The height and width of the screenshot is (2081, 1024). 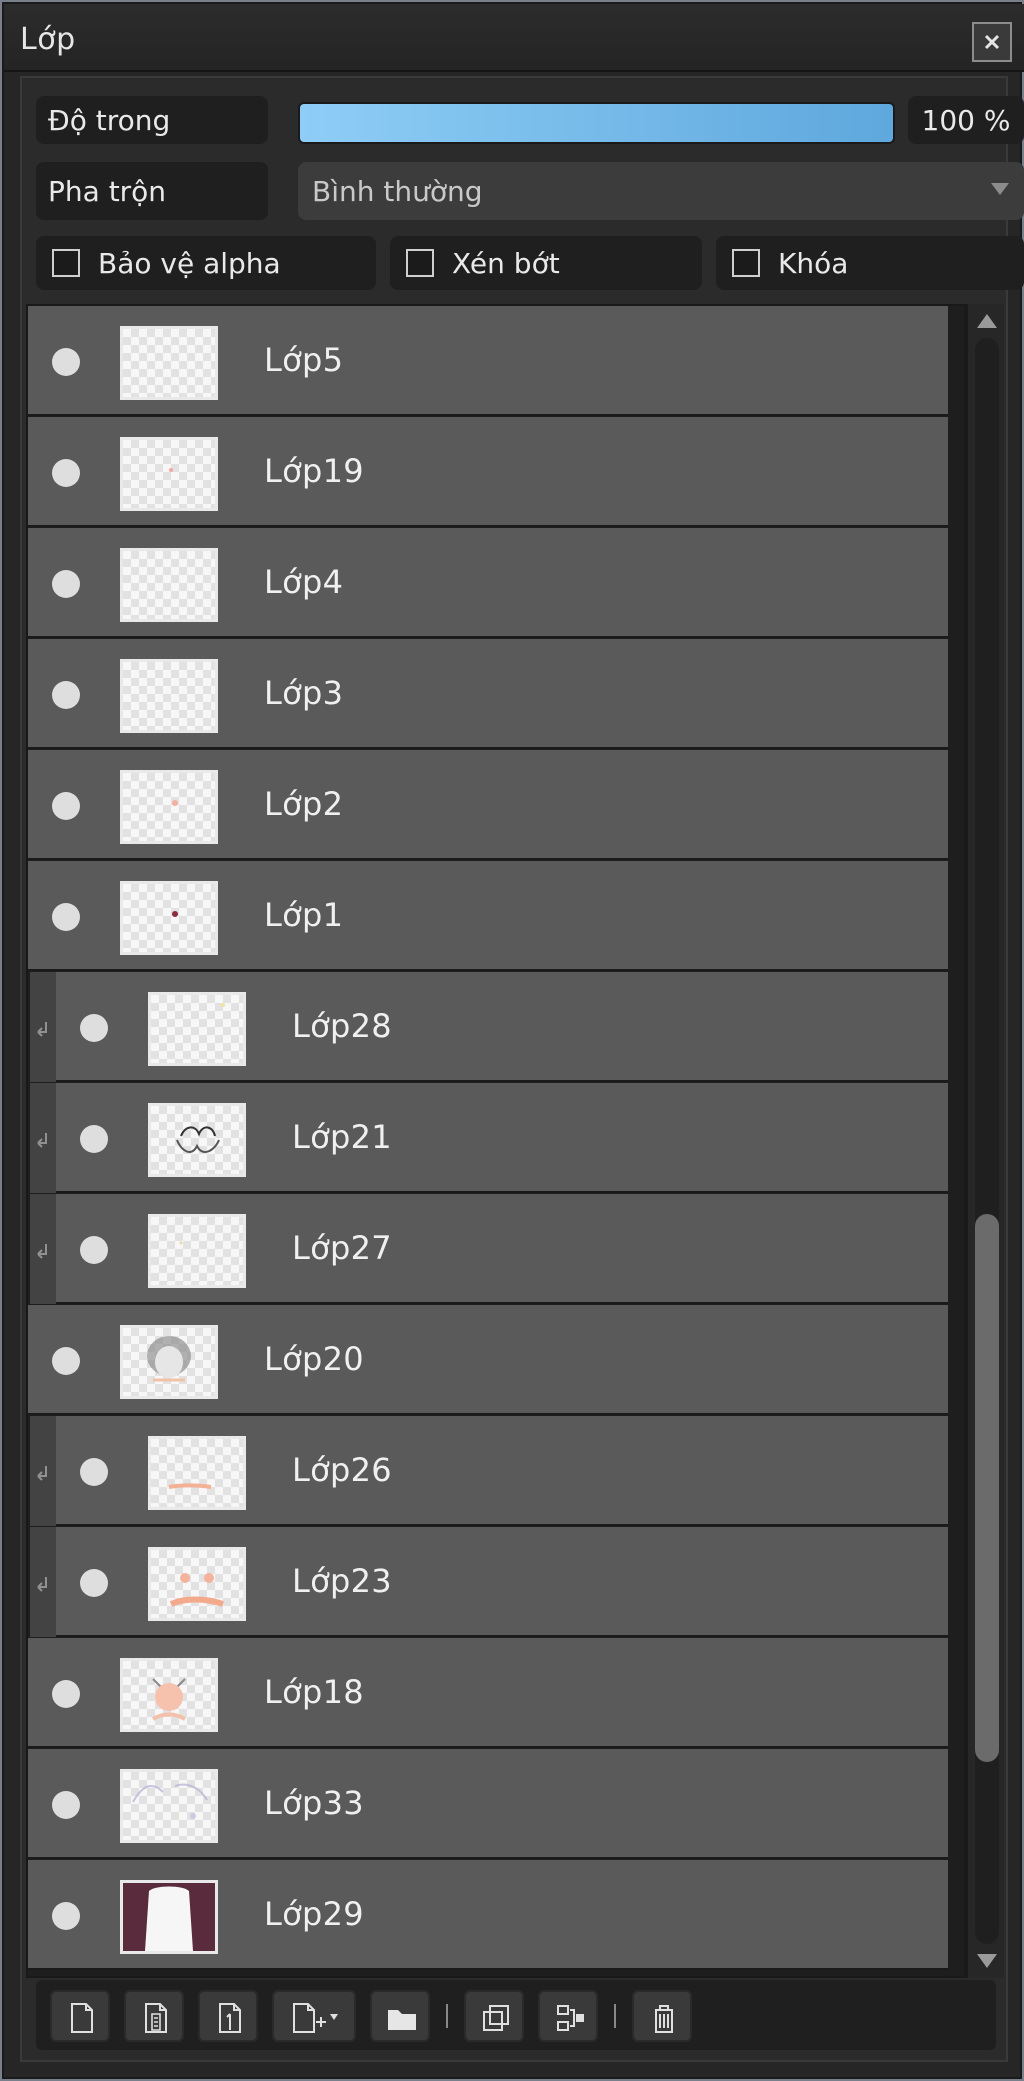 I want to click on blend-label: Pha trộn, so click(x=152, y=191).